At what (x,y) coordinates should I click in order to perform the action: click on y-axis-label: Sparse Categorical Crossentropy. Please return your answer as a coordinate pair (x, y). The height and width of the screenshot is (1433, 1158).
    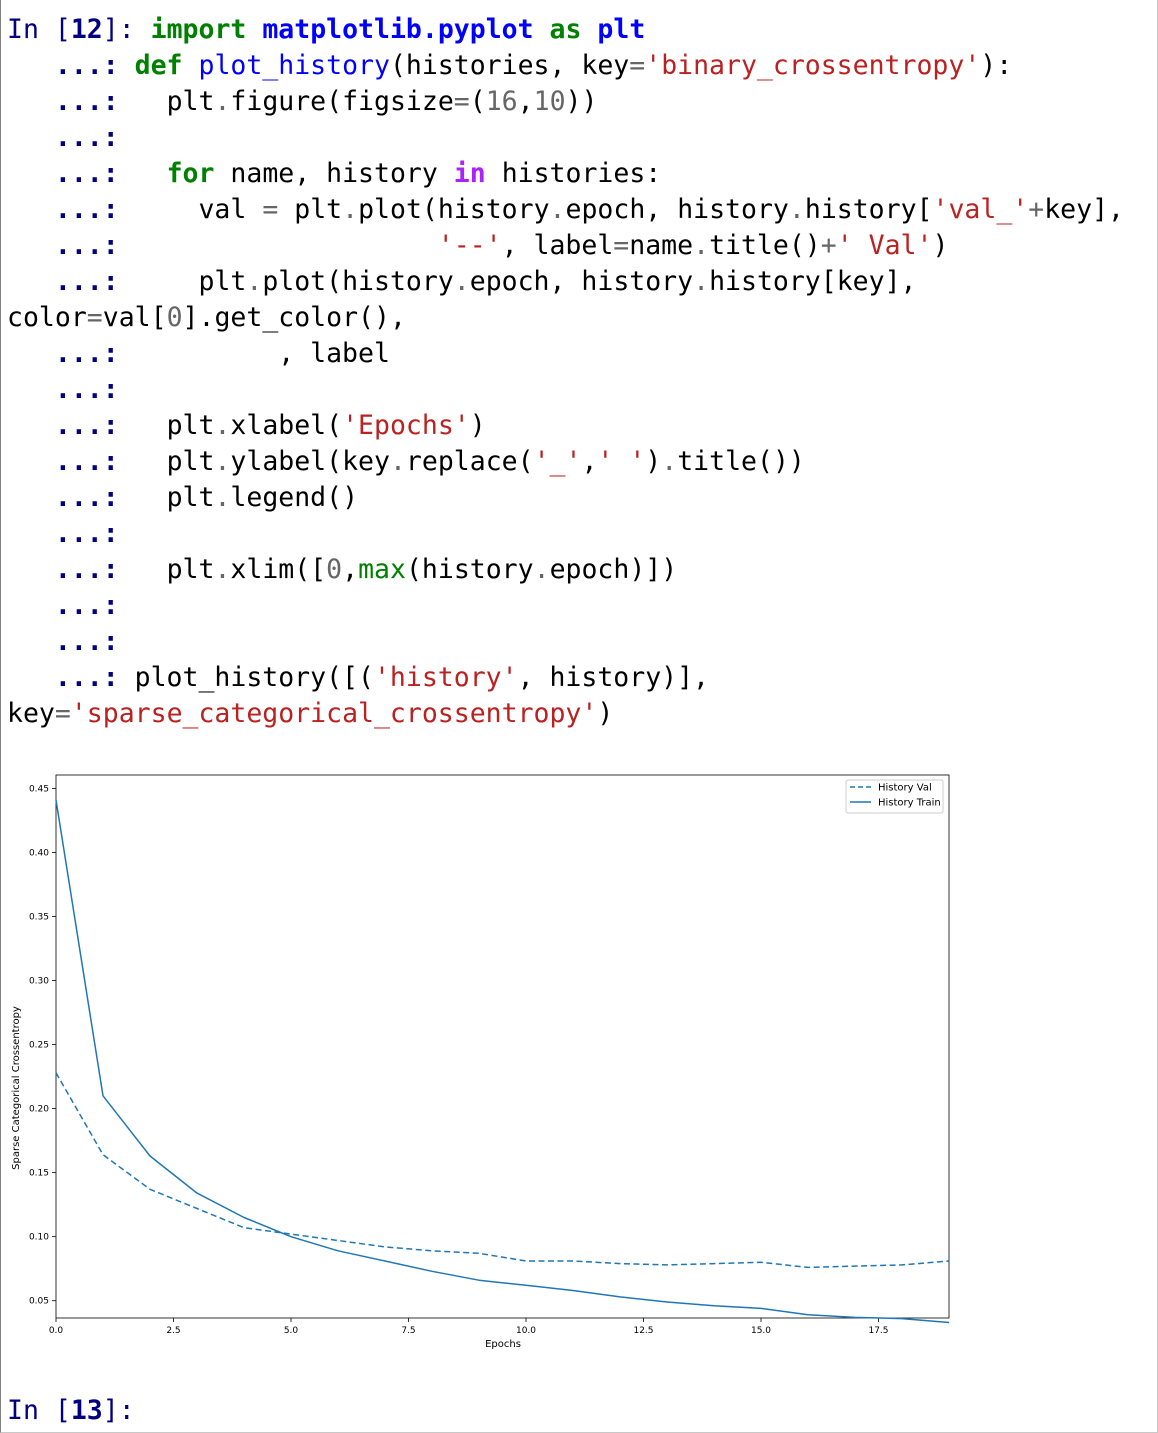
    Looking at the image, I should click on (16, 1088).